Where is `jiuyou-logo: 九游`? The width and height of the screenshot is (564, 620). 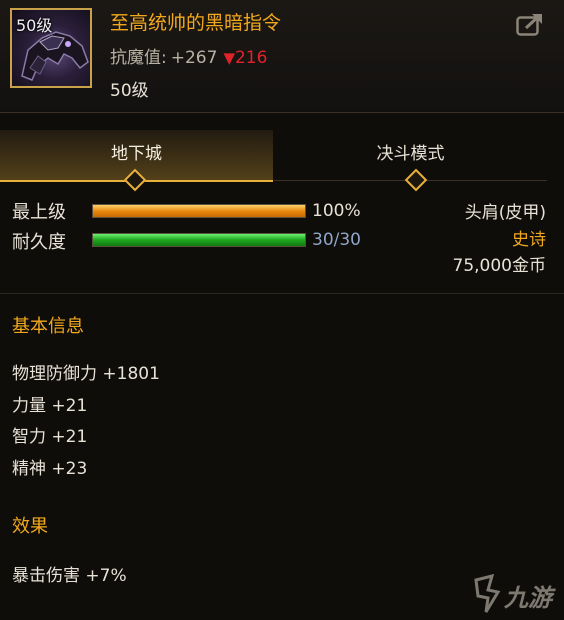 jiuyou-logo: 九游 is located at coordinates (515, 593).